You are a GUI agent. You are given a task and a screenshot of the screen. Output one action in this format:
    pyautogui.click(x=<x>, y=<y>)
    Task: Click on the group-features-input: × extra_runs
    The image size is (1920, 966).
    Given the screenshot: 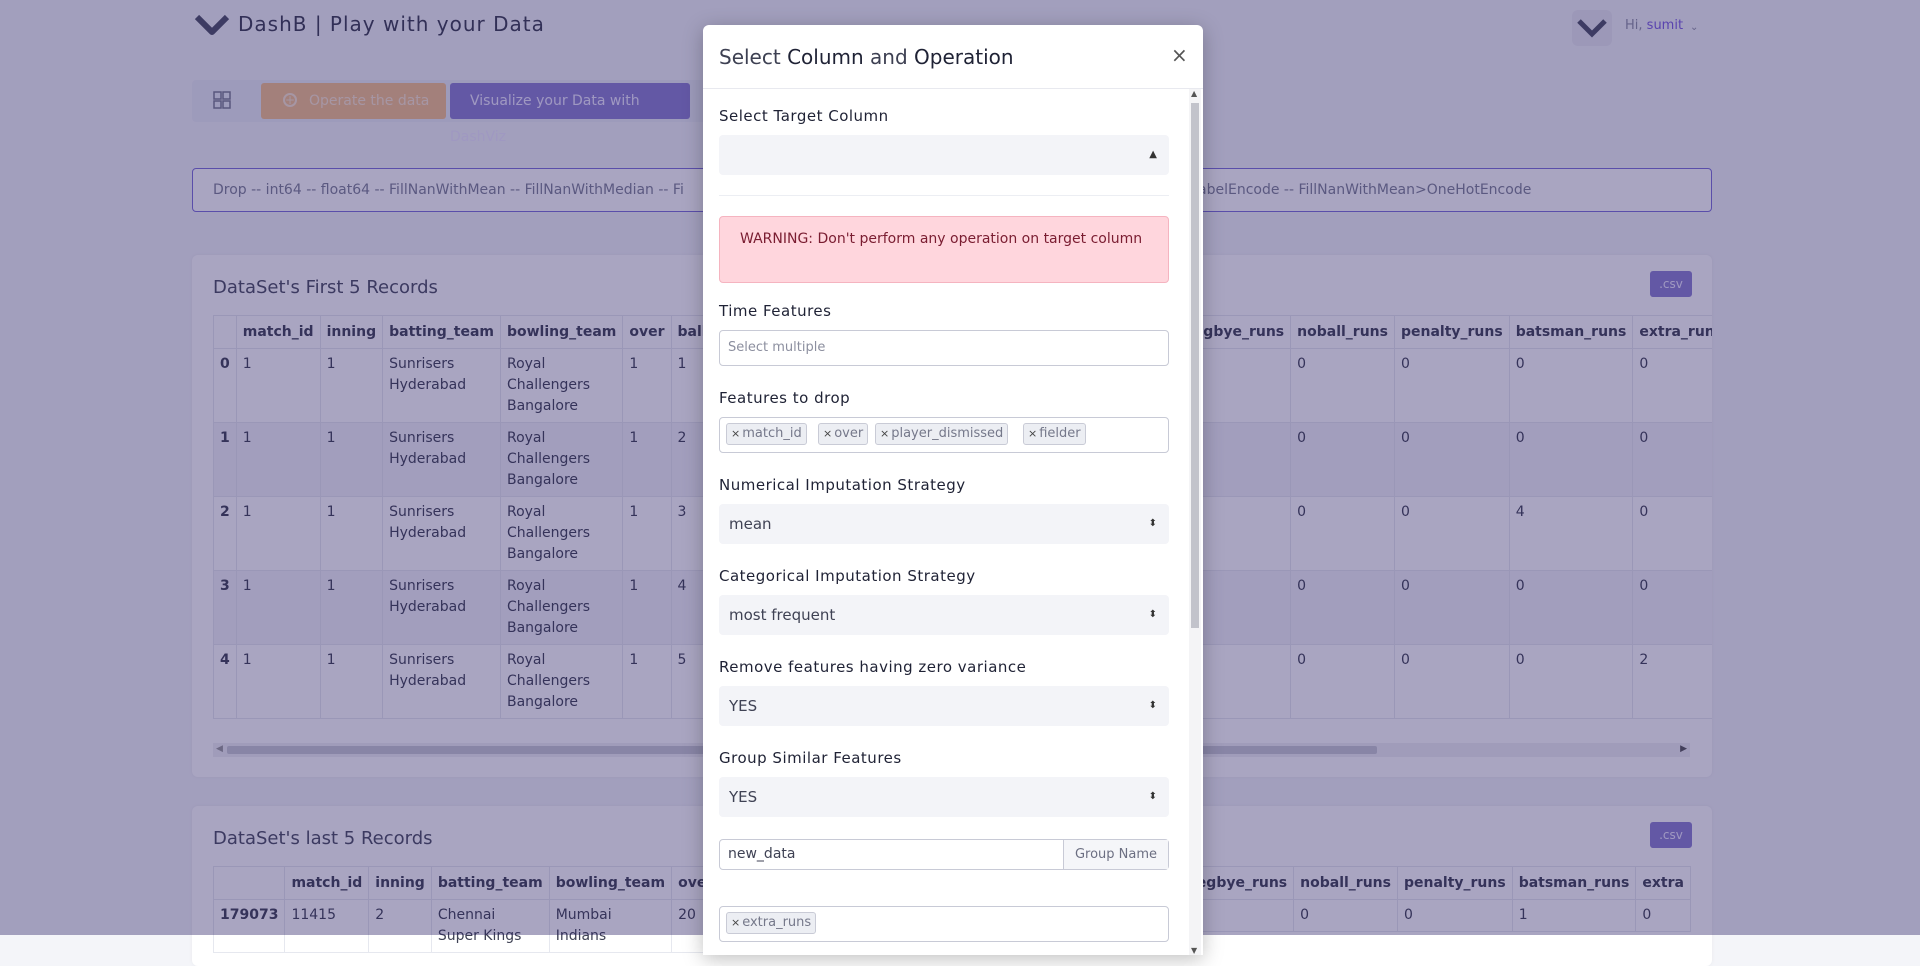 What is the action you would take?
    pyautogui.click(x=944, y=924)
    